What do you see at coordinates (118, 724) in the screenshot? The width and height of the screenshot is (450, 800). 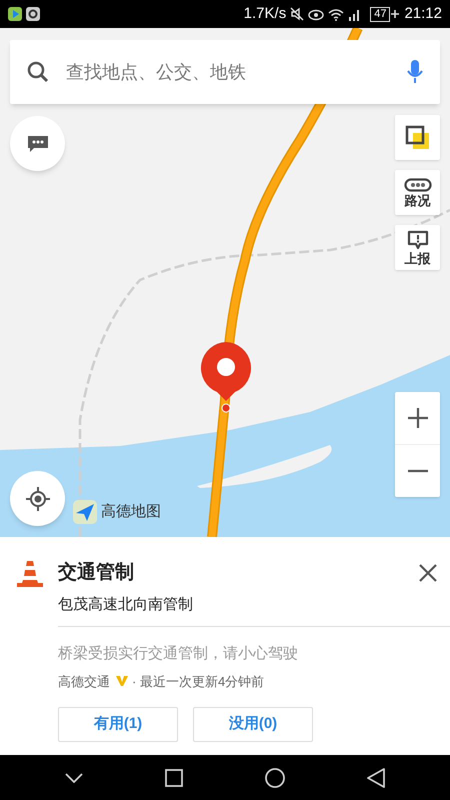 I see `feedback-button: 有用(1)` at bounding box center [118, 724].